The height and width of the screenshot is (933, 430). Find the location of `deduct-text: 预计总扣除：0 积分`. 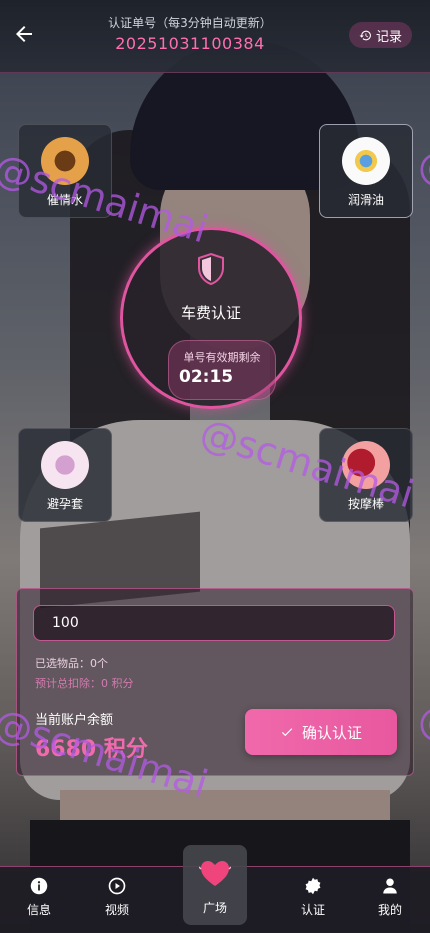

deduct-text: 预计总扣除：0 积分 is located at coordinates (84, 683).